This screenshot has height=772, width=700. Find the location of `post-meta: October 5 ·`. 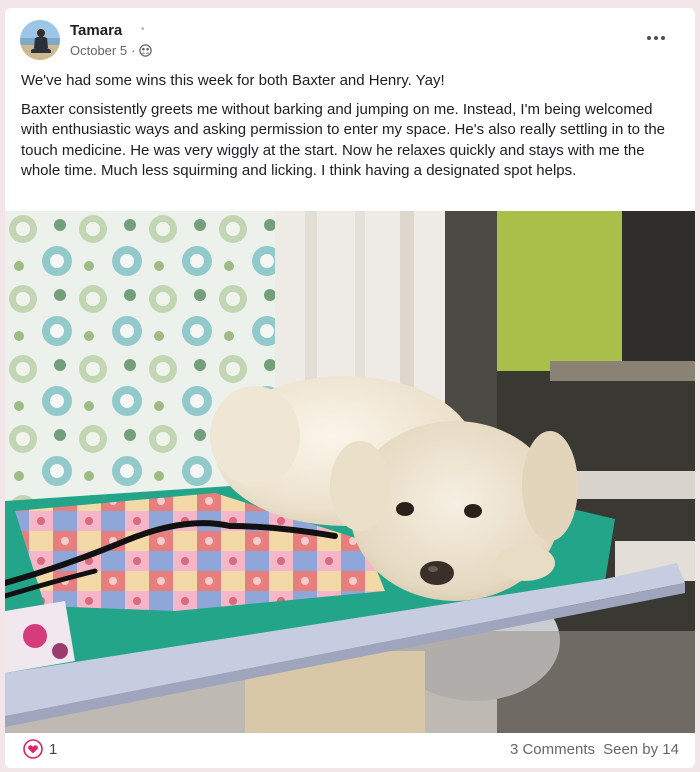

post-meta: October 5 · is located at coordinates (111, 50).